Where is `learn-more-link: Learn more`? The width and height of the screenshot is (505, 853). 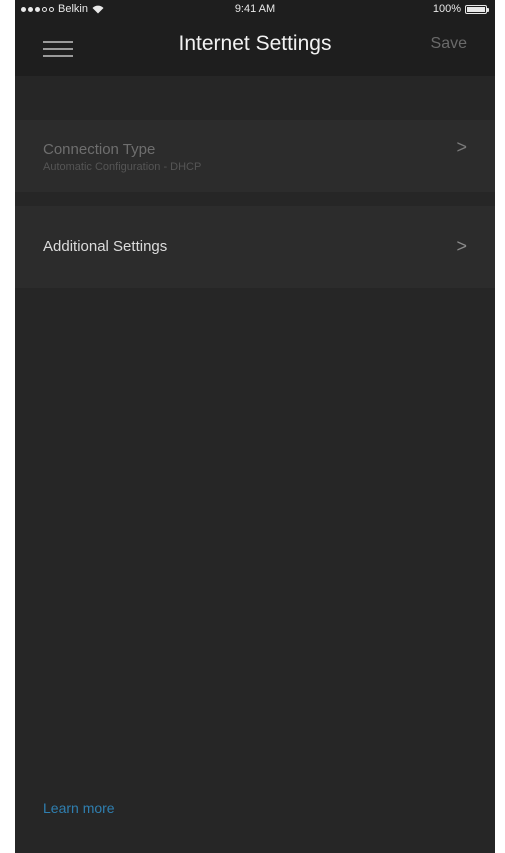 learn-more-link: Learn more is located at coordinates (79, 808).